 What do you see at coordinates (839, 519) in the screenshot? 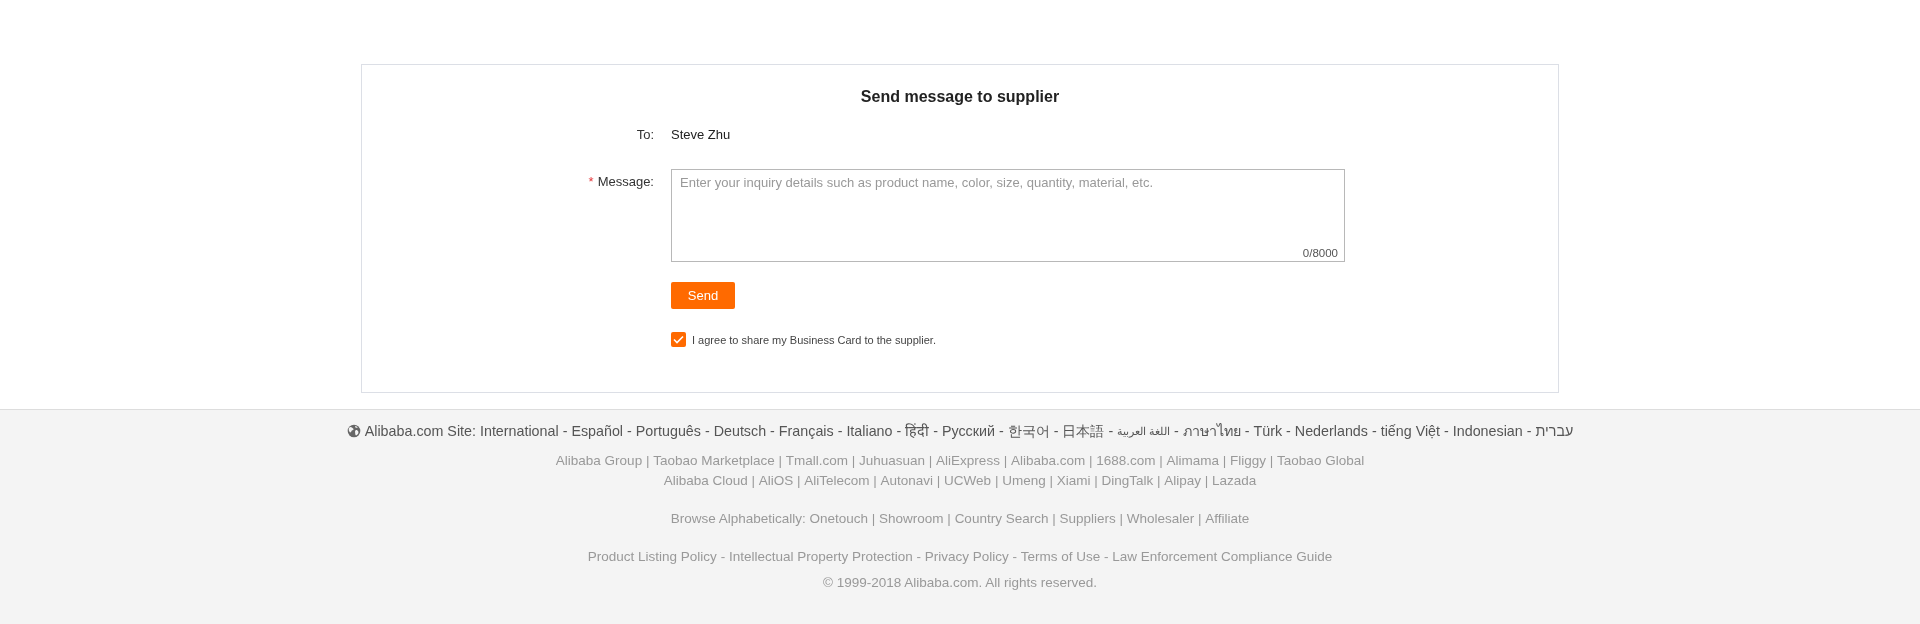
I see `footer-link: Onetouch` at bounding box center [839, 519].